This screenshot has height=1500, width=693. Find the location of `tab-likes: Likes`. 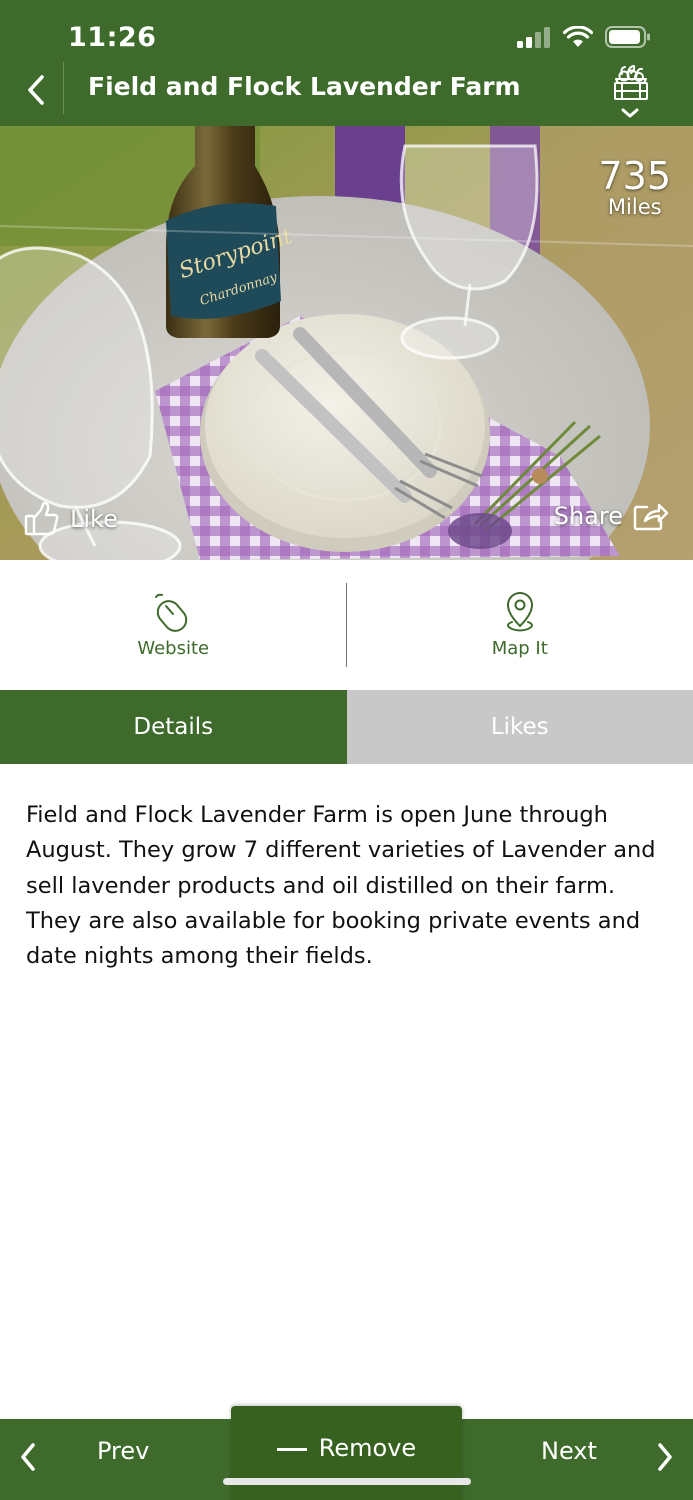

tab-likes: Likes is located at coordinates (519, 727).